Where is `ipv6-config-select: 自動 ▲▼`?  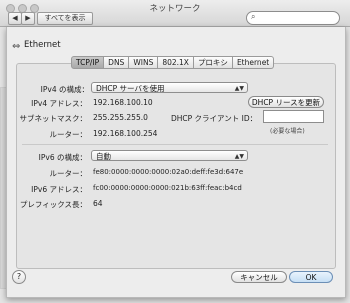
ipv6-config-select: 自動 ▲▼ is located at coordinates (169, 155).